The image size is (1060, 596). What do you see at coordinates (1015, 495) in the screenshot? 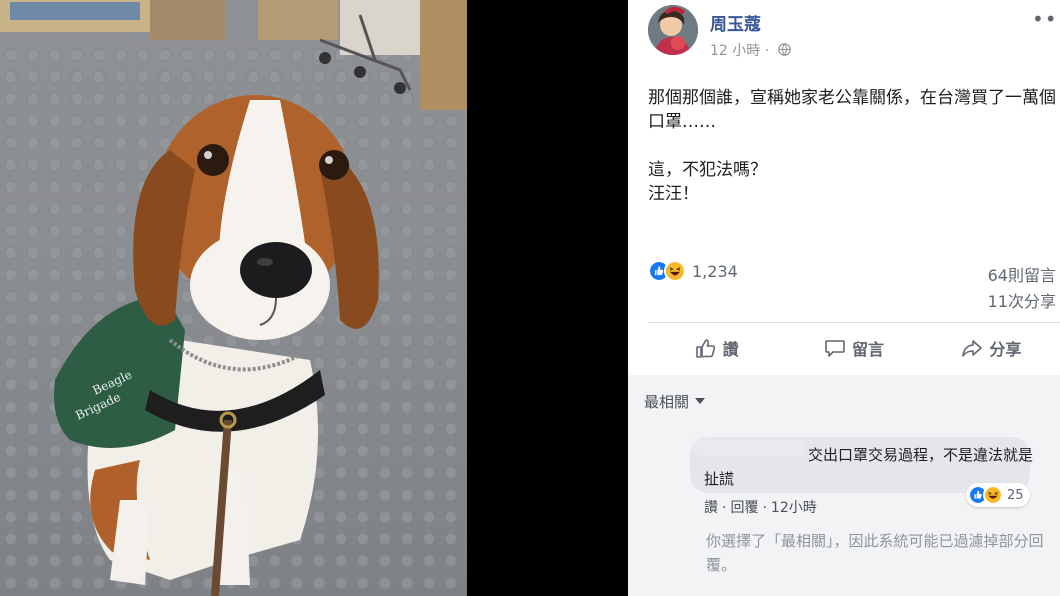
I see `comment-reaction-count: 25` at bounding box center [1015, 495].